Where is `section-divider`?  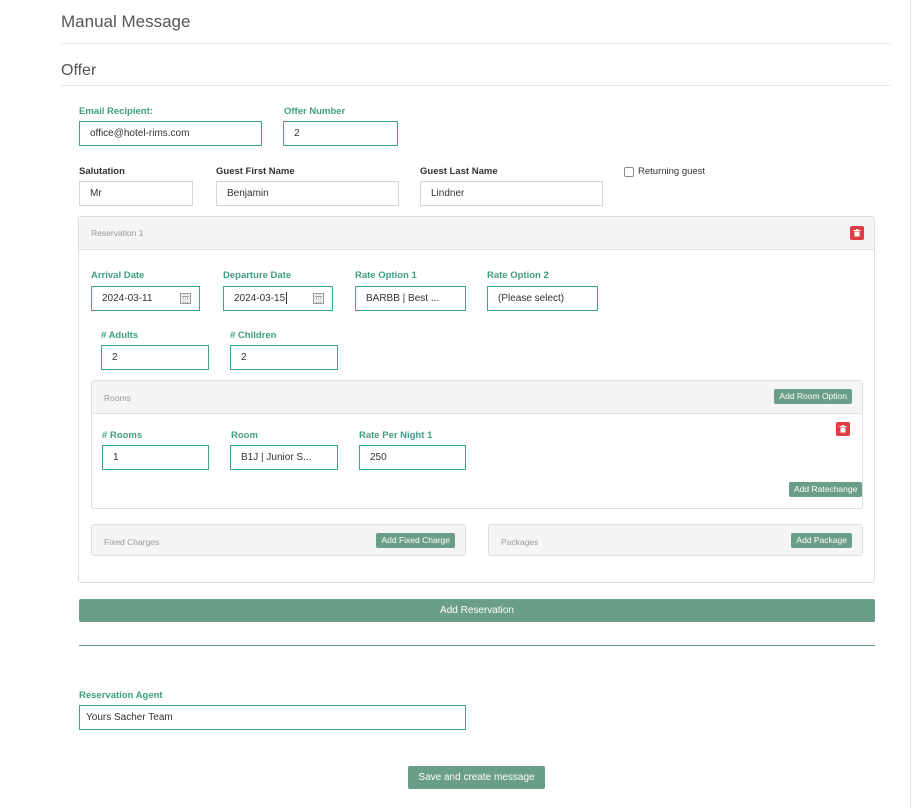 section-divider is located at coordinates (475, 85).